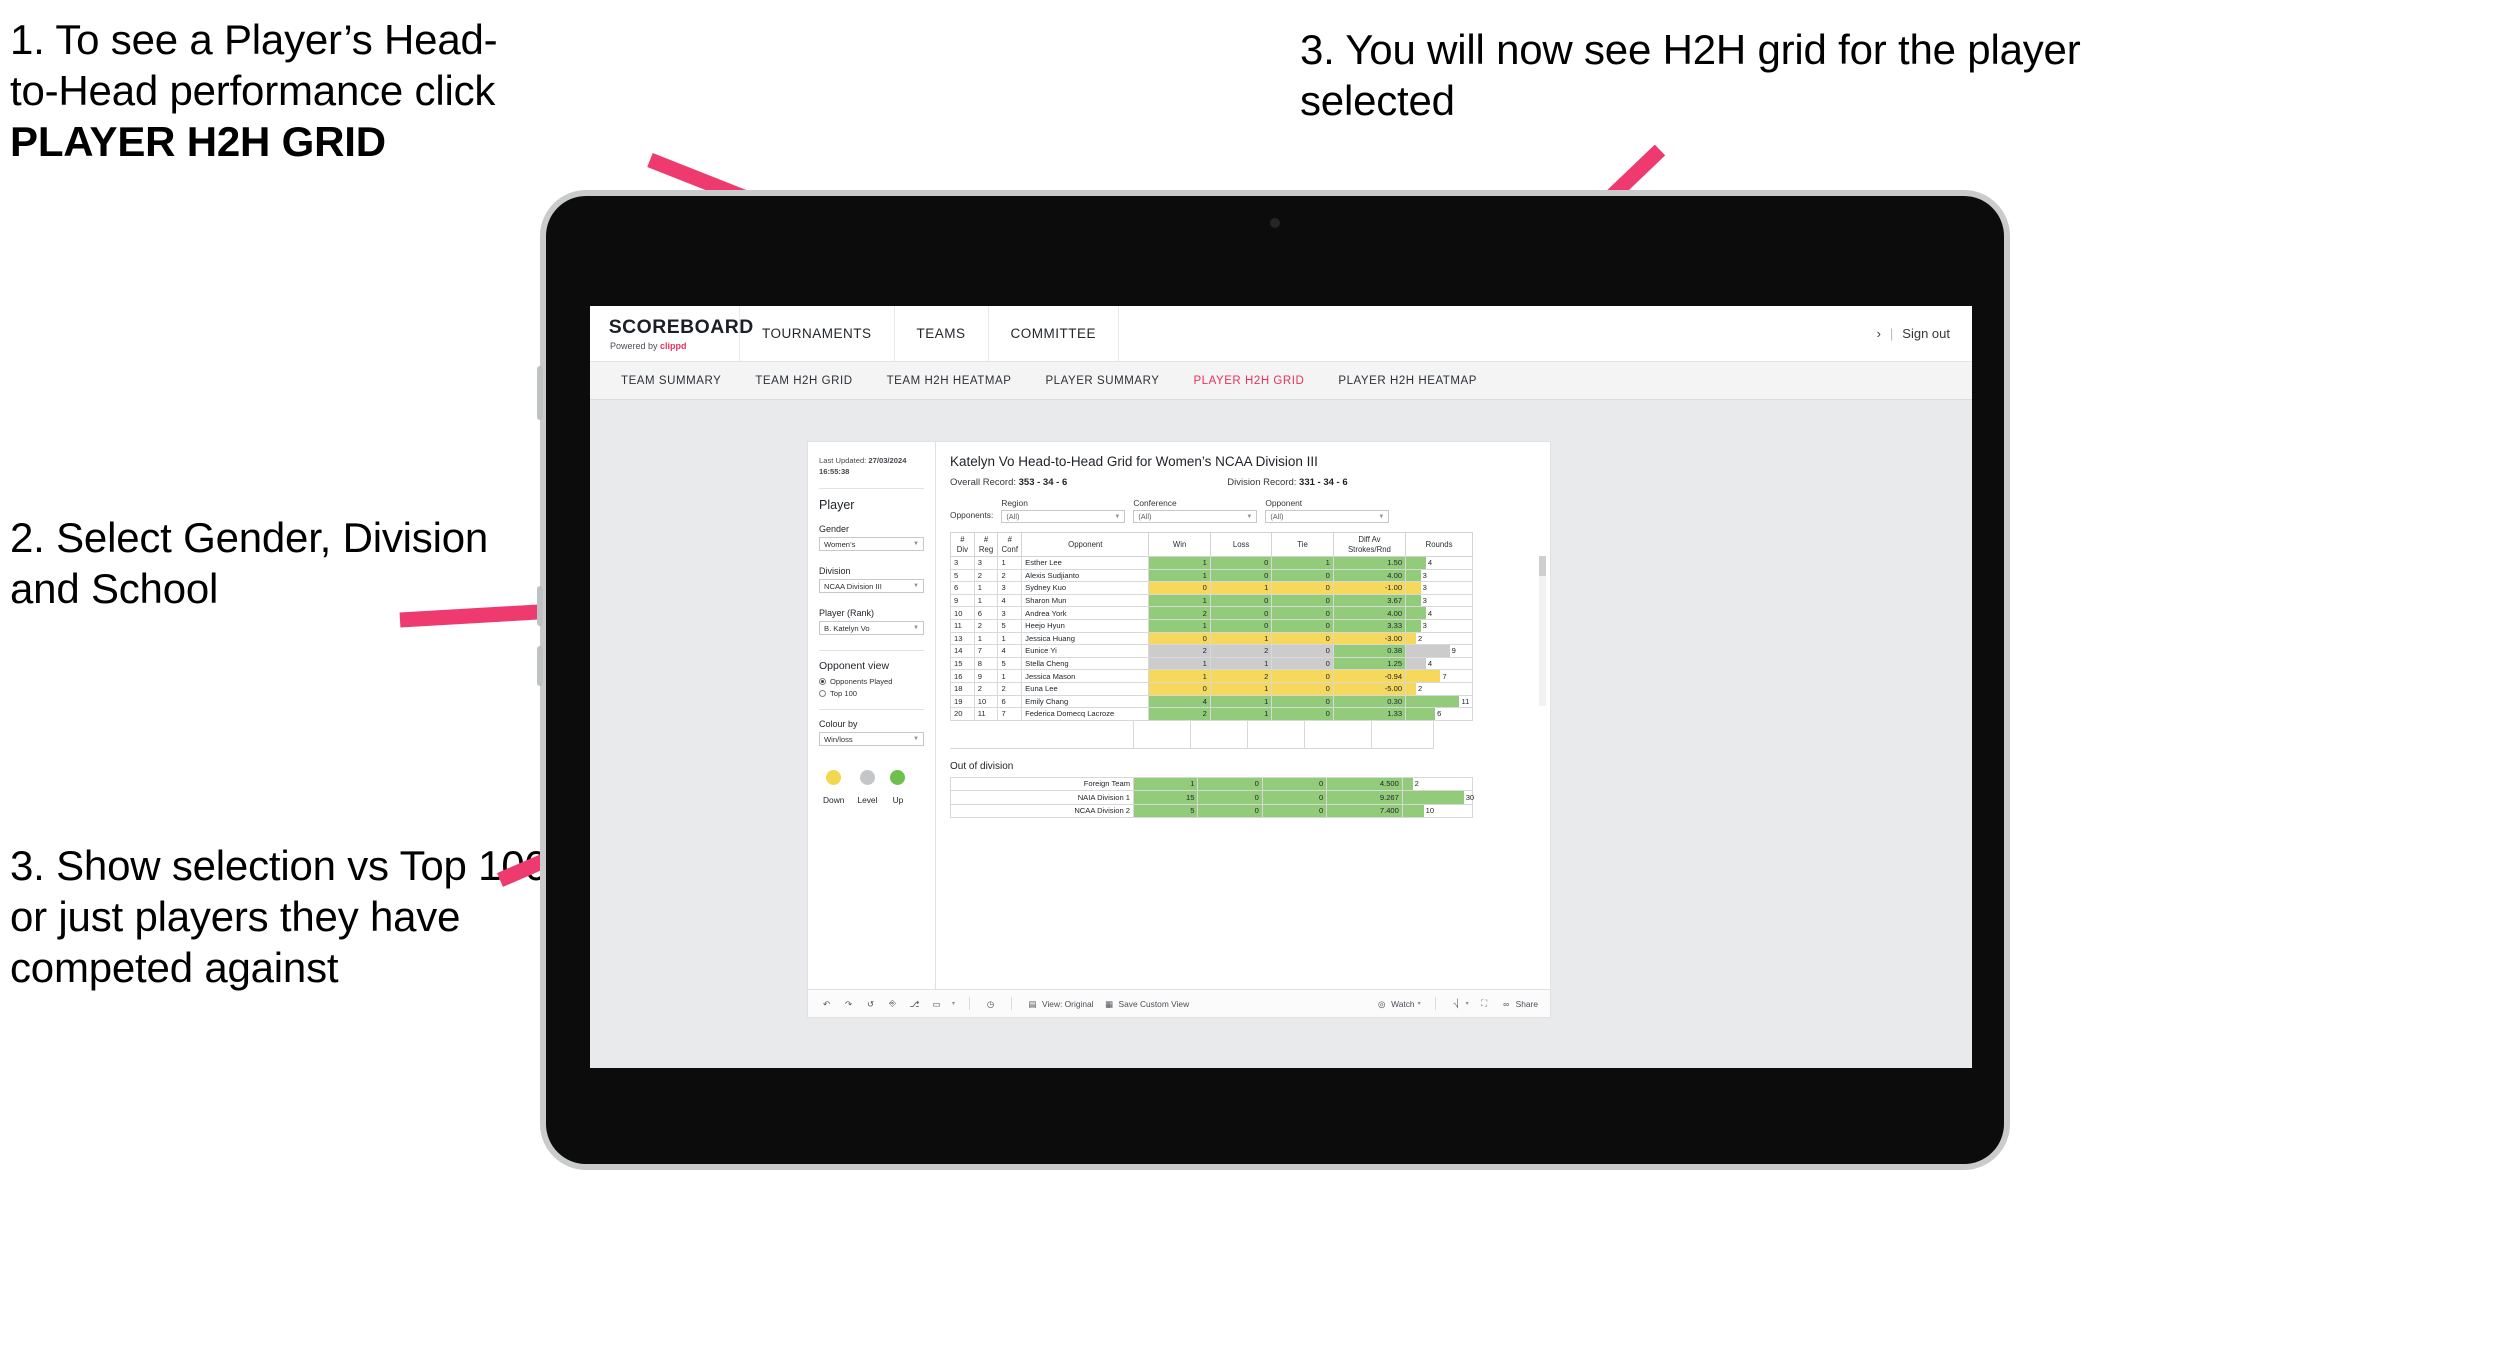  Describe the element at coordinates (1054, 333) in the screenshot. I see `nav-item-committee: COMMITTEE` at that location.